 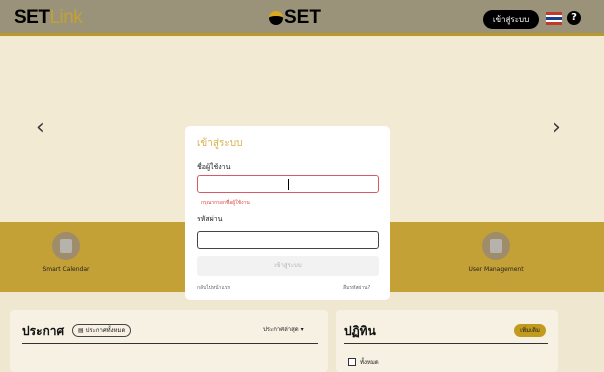 What do you see at coordinates (32, 17) in the screenshot?
I see `brand-set-text: SET` at bounding box center [32, 17].